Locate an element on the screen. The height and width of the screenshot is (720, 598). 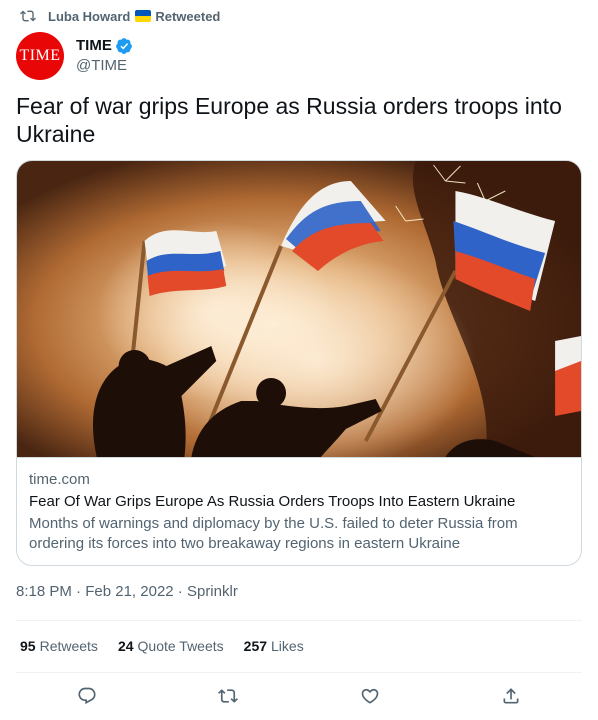
display-name: TIME is located at coordinates (94, 46).